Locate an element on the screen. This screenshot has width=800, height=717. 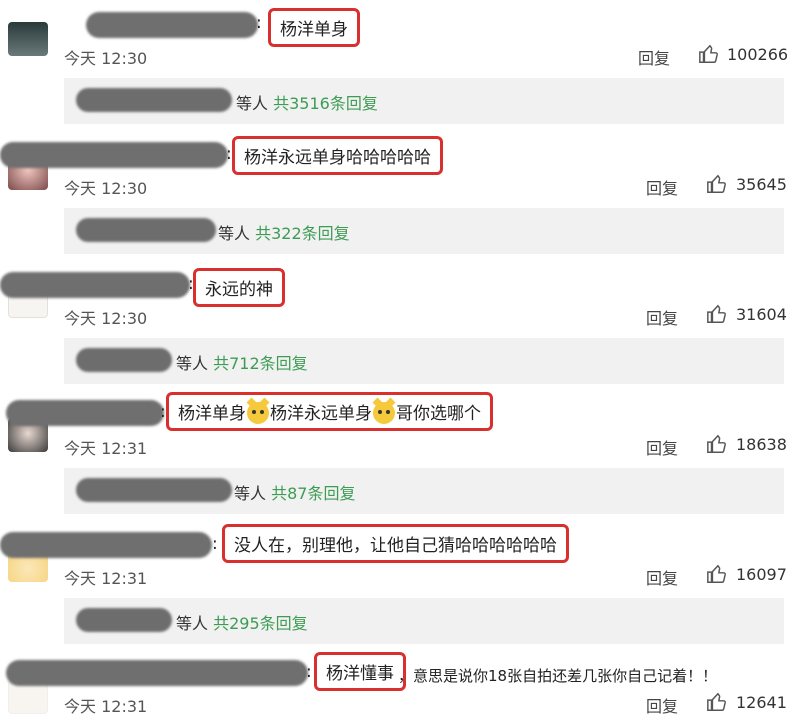
comment-text-highlighted: 杨洋单身 is located at coordinates (314, 27).